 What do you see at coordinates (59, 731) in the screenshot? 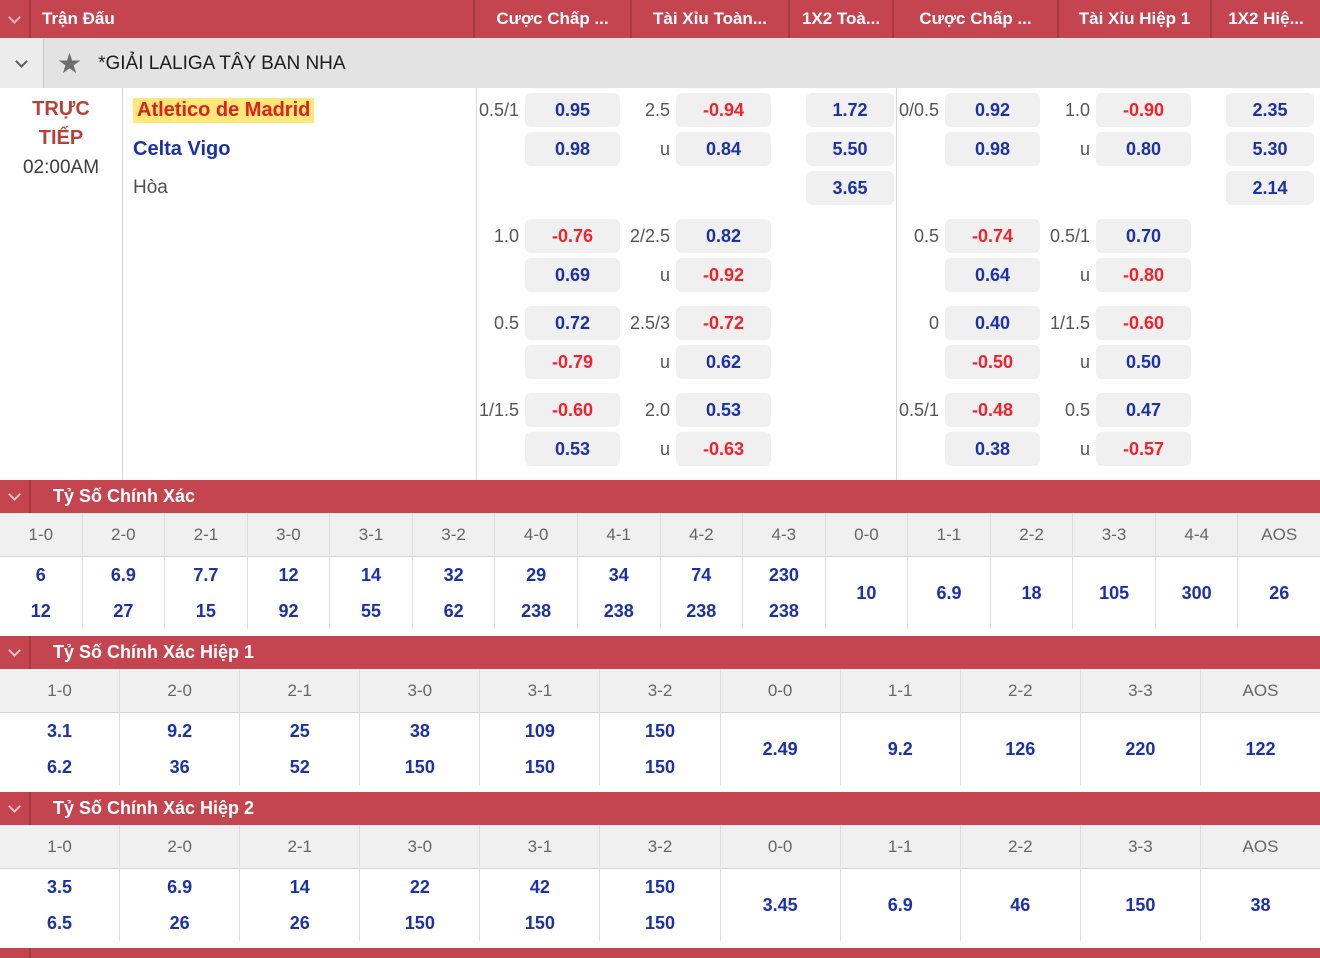
I see `odds-value: 3.1` at bounding box center [59, 731].